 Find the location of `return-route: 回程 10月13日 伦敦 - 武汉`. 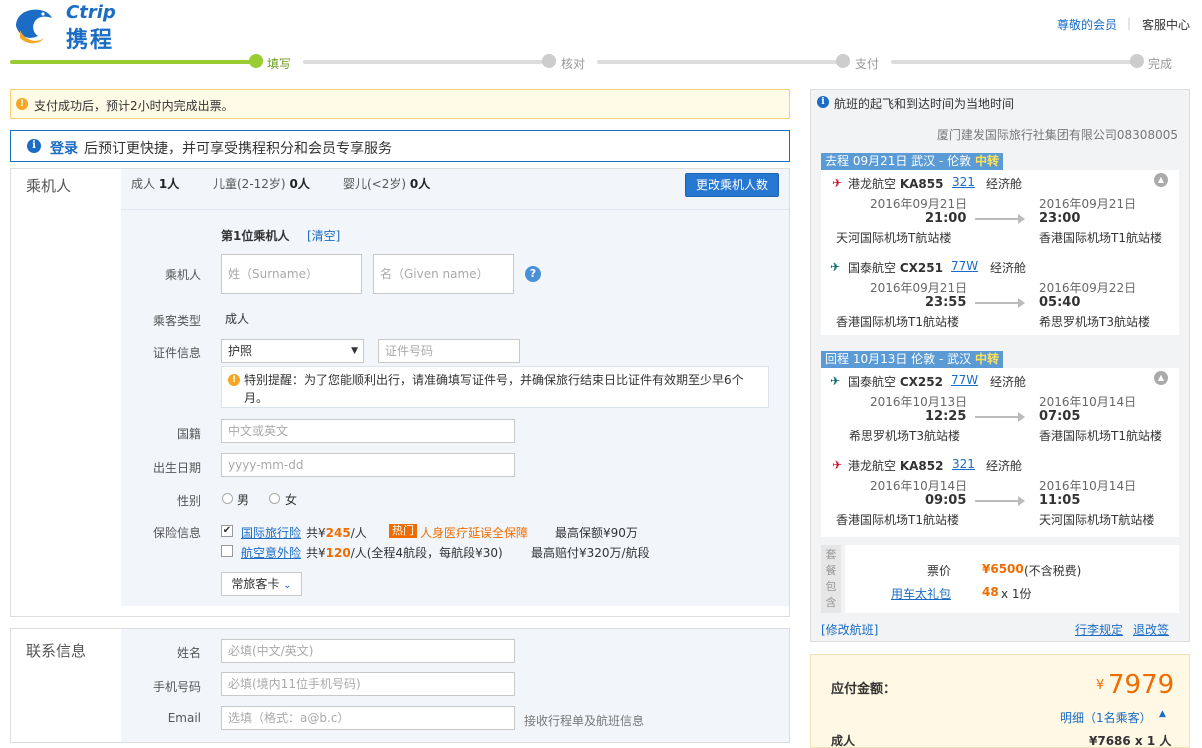

return-route: 回程 10月13日 伦敦 - 武汉 is located at coordinates (898, 359).